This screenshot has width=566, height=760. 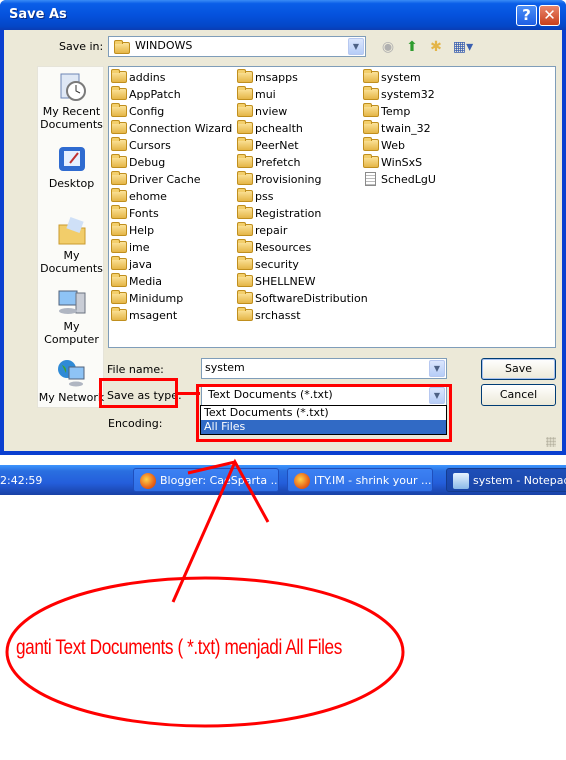 What do you see at coordinates (71, 262) in the screenshot?
I see `place-label: My Documents` at bounding box center [71, 262].